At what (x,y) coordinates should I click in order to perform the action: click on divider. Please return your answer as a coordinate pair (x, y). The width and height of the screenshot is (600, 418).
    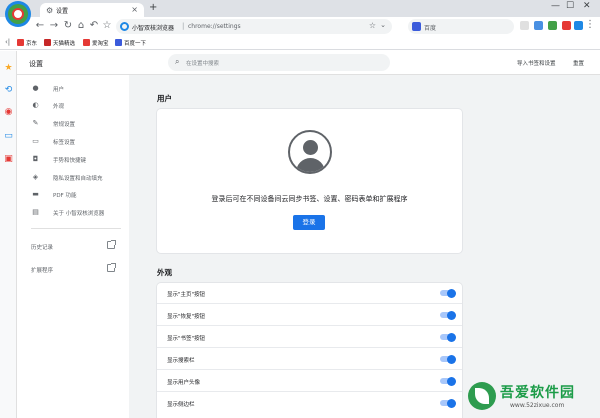
    Looking at the image, I should click on (76, 228).